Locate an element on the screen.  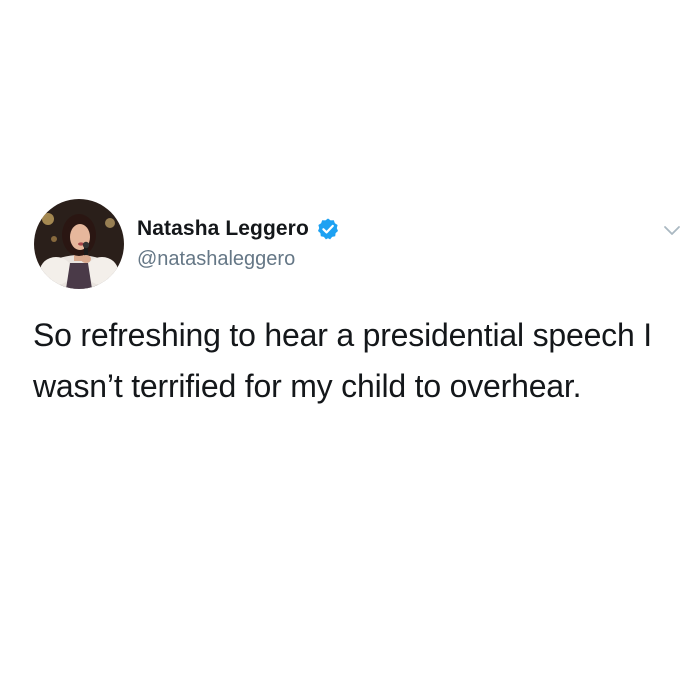
tweet-menu-button is located at coordinates (672, 230).